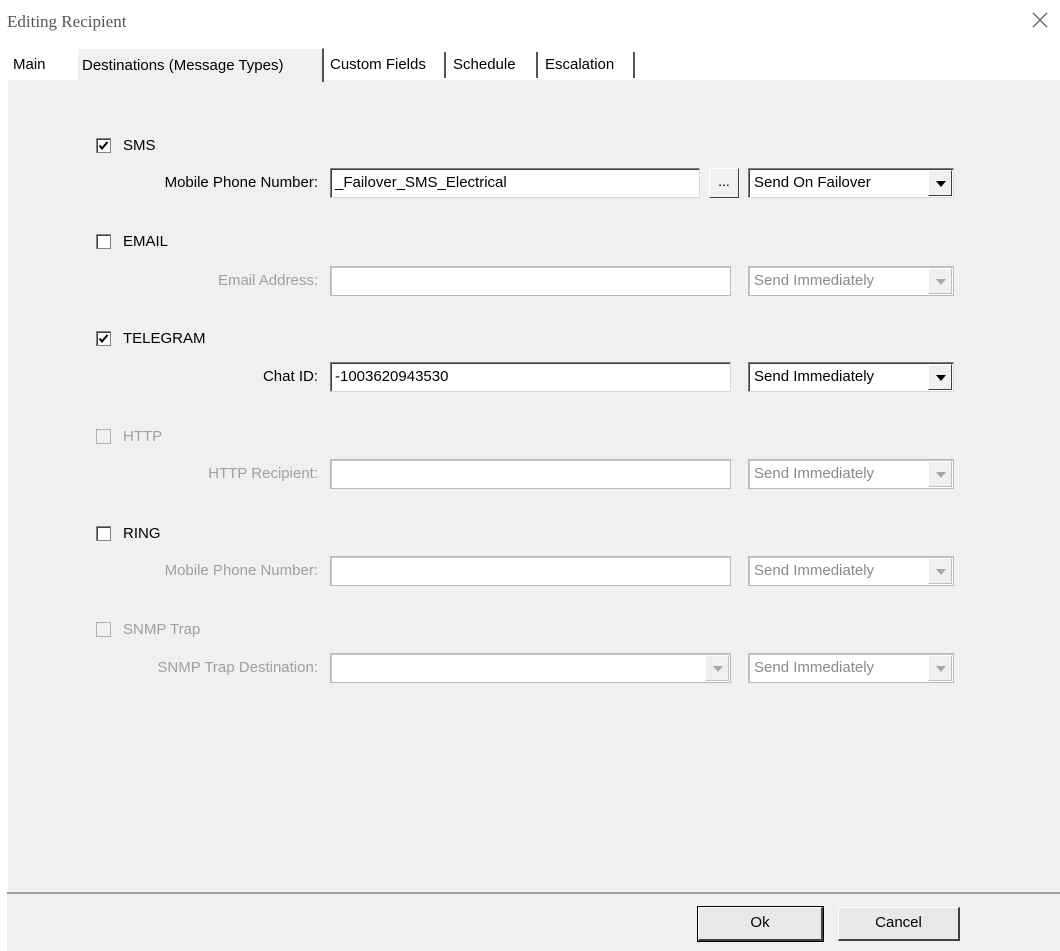 The width and height of the screenshot is (1060, 951). I want to click on snmp-send-mode-value: Send Immediately, so click(814, 667).